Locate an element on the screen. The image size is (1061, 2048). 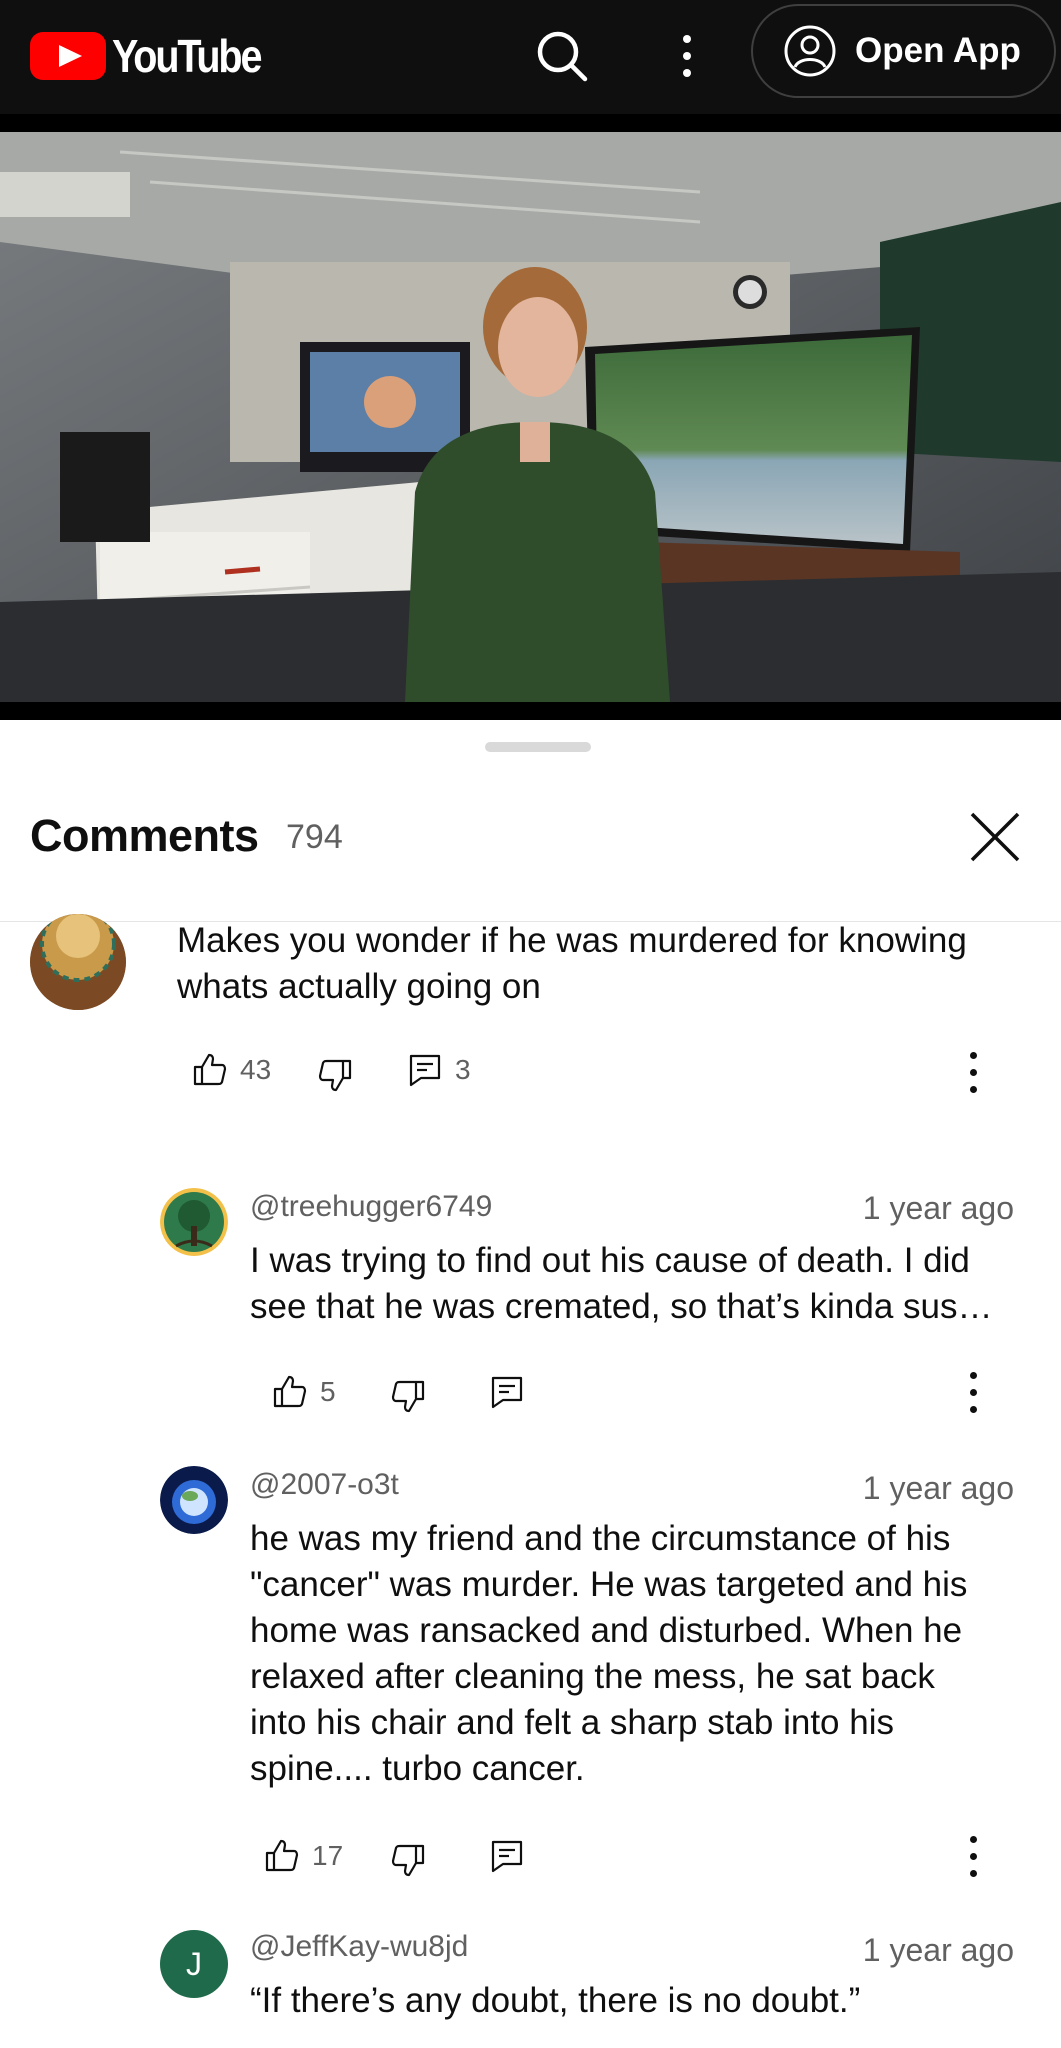
close-icon is located at coordinates (995, 837).